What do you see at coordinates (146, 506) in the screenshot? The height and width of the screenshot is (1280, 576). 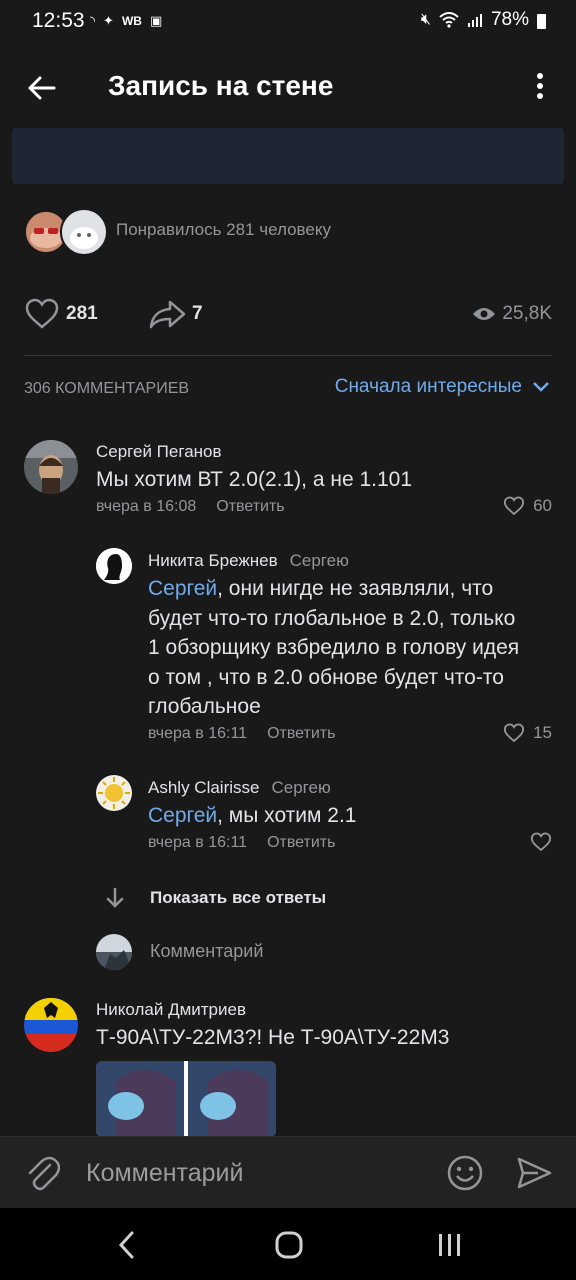 I see `comment-time: вчера в 16:08` at bounding box center [146, 506].